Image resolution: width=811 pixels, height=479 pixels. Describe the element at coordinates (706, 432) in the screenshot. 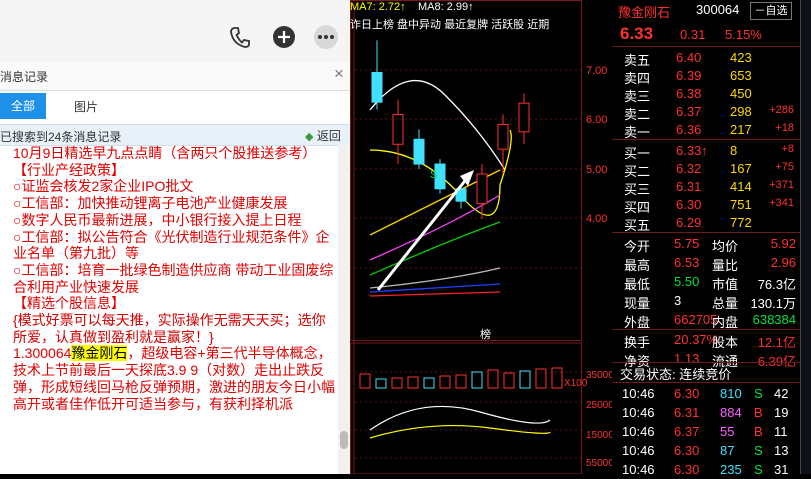

I see `tick-row: 10:46 6.37 55 B 11` at that location.